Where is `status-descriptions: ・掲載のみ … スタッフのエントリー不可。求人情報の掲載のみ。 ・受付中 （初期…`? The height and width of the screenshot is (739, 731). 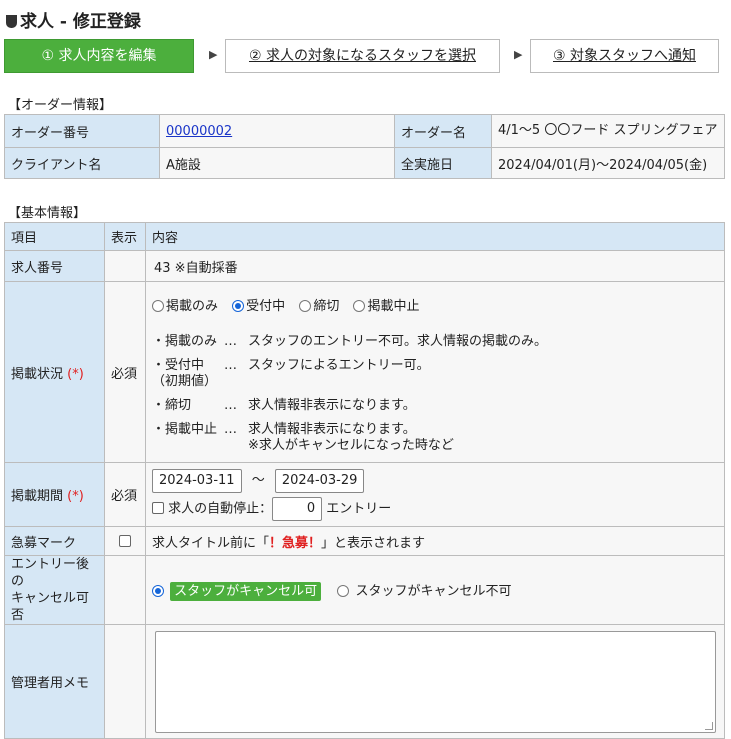 status-descriptions: ・掲載のみ … スタッフのエントリー不可。求人情報の掲載のみ。 ・受付中 （初期… is located at coordinates (435, 394).